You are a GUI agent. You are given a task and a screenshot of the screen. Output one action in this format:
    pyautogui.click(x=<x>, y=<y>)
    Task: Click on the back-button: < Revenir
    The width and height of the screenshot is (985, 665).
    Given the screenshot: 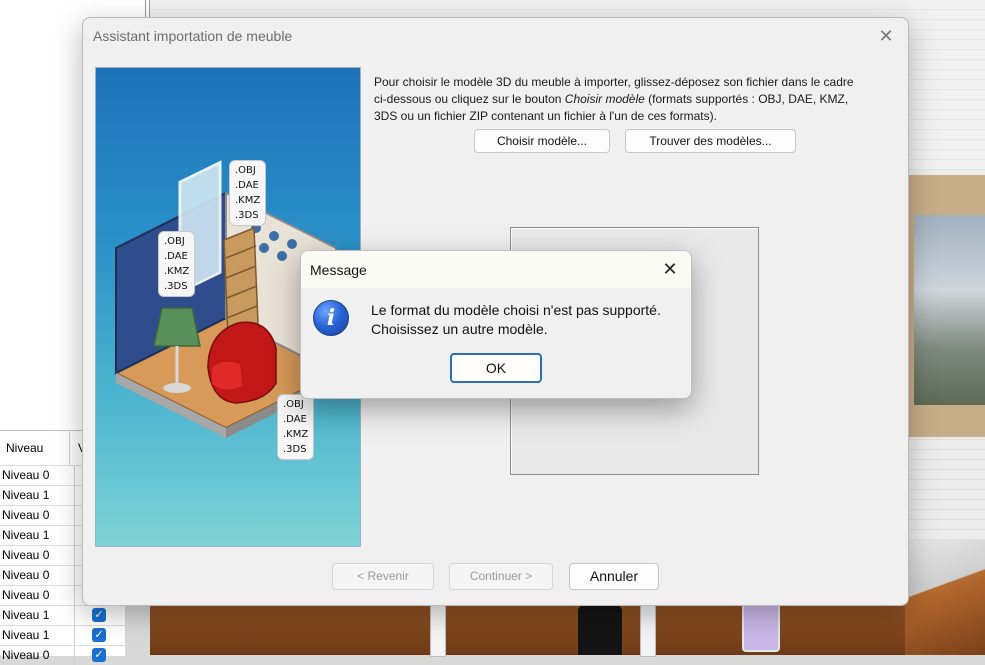 What is the action you would take?
    pyautogui.click(x=383, y=576)
    